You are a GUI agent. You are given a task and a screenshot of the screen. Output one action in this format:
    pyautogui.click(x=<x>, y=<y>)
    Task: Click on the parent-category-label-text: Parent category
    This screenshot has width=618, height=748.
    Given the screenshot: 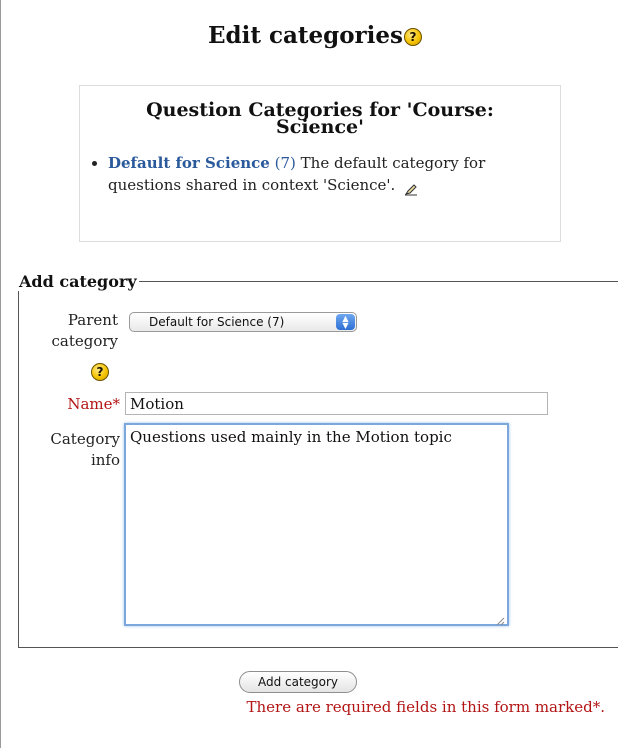 What is the action you would take?
    pyautogui.click(x=84, y=330)
    